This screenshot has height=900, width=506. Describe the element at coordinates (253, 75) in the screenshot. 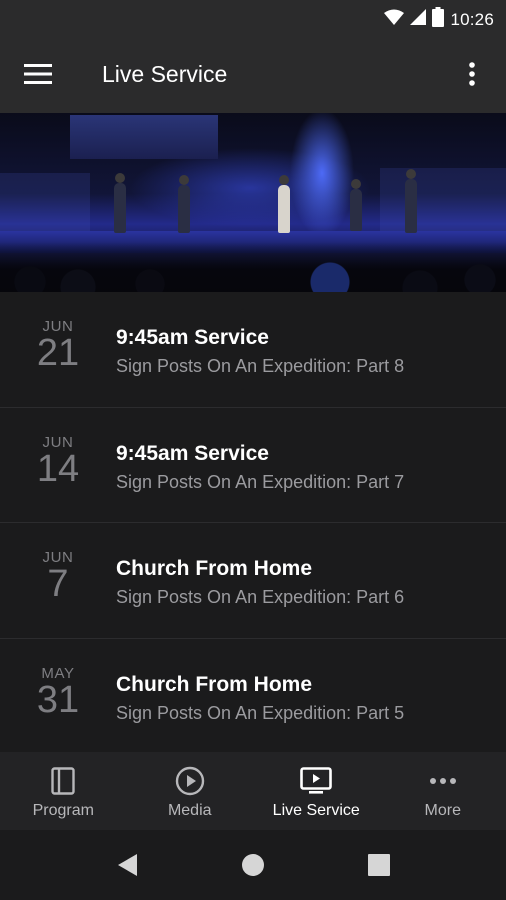

I see `app-bar: Live Service` at that location.